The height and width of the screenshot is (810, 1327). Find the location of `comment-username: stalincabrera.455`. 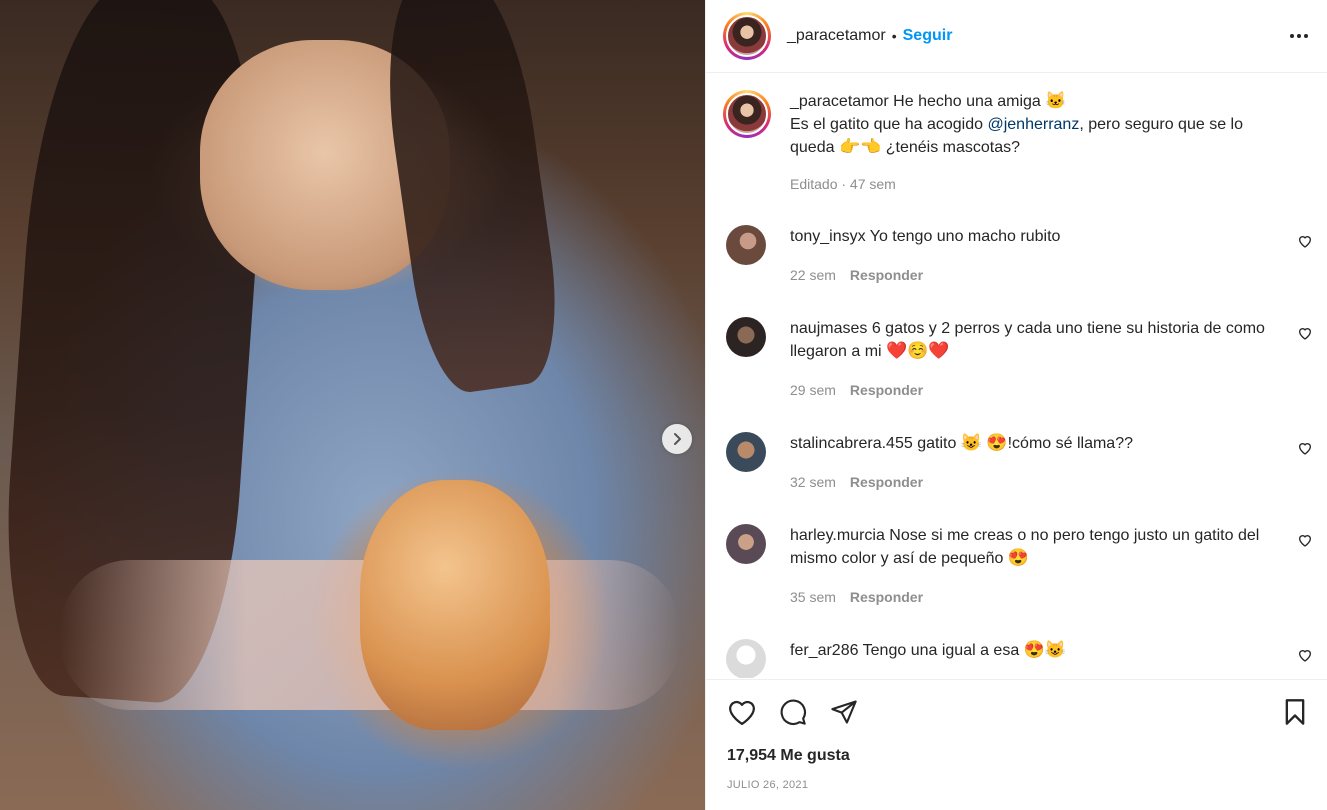

comment-username: stalincabrera.455 is located at coordinates (851, 443).